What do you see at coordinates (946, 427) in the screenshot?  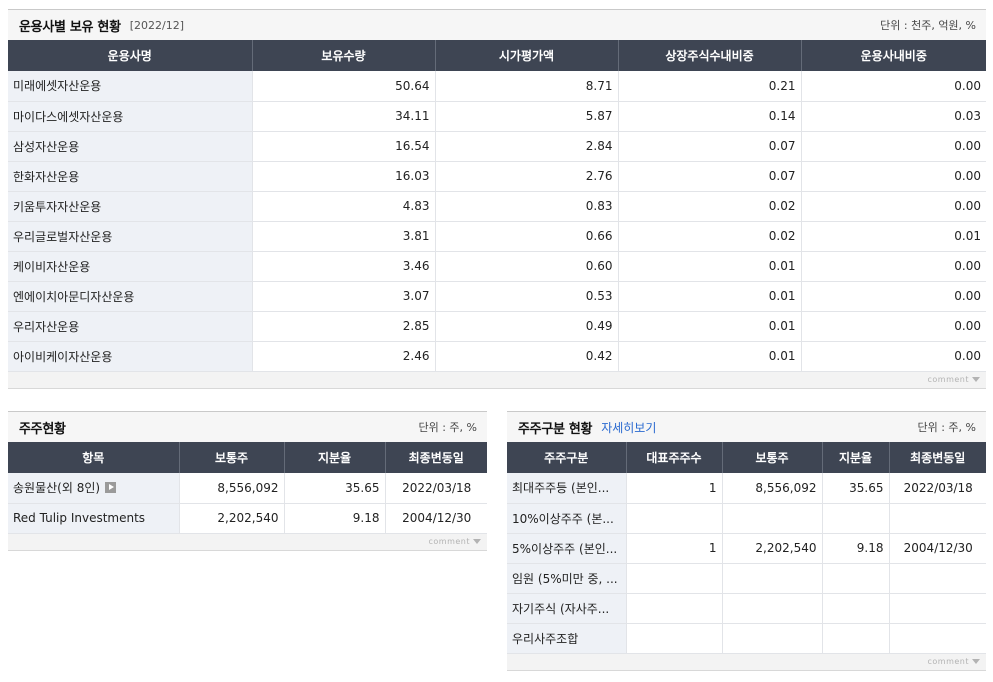 I see `shareholder-types-unit: 단위 : 주, %` at bounding box center [946, 427].